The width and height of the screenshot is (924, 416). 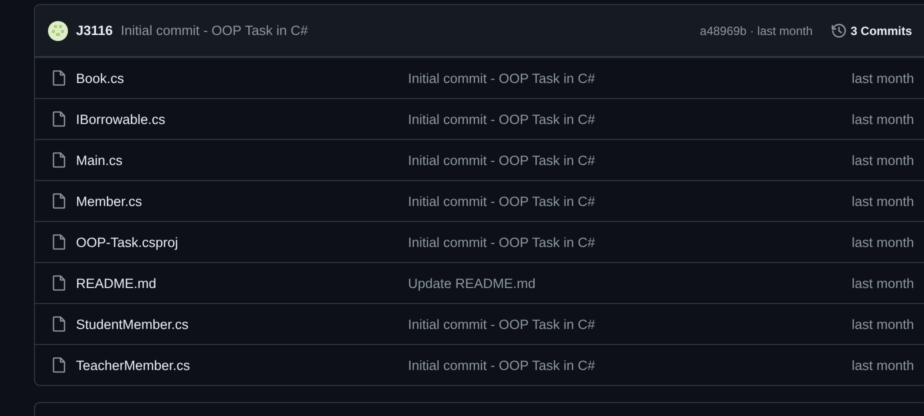 I want to click on commits-link: 3 Commits, so click(x=871, y=30).